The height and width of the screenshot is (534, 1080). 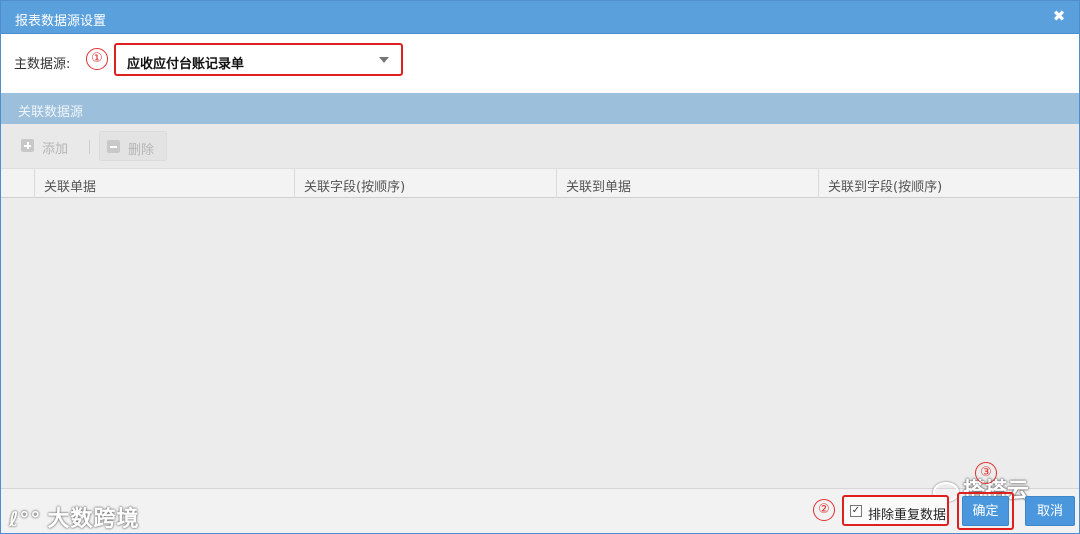 What do you see at coordinates (540, 146) in the screenshot?
I see `related-toolbar: 添加 删除` at bounding box center [540, 146].